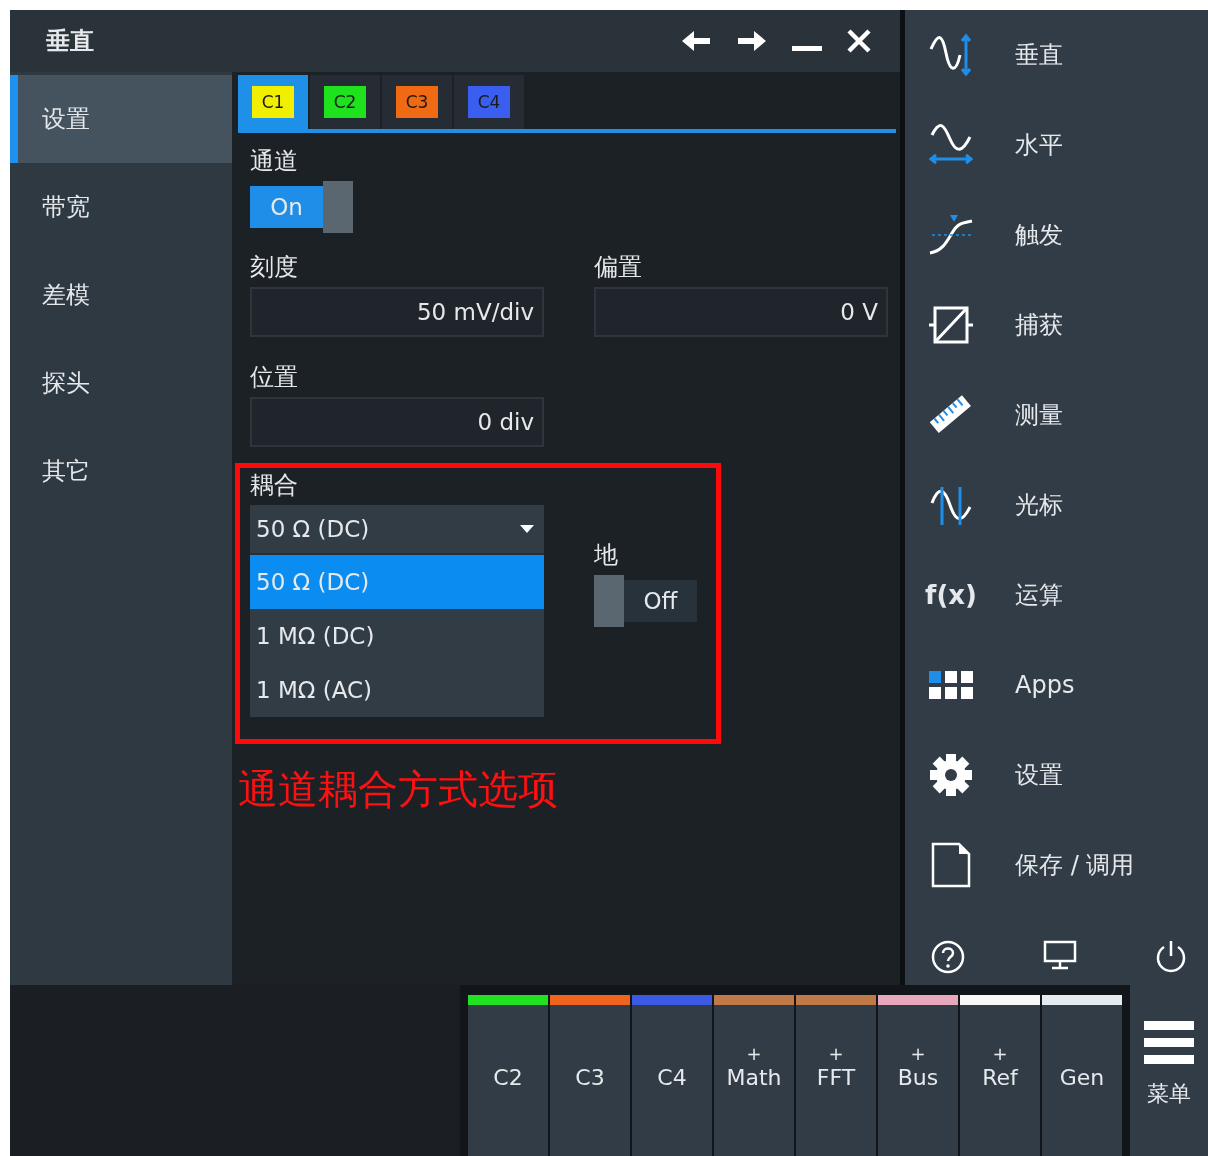 This screenshot has height=1156, width=1208. I want to click on annotation-caption: 通道耦合方式选项, so click(398, 789).